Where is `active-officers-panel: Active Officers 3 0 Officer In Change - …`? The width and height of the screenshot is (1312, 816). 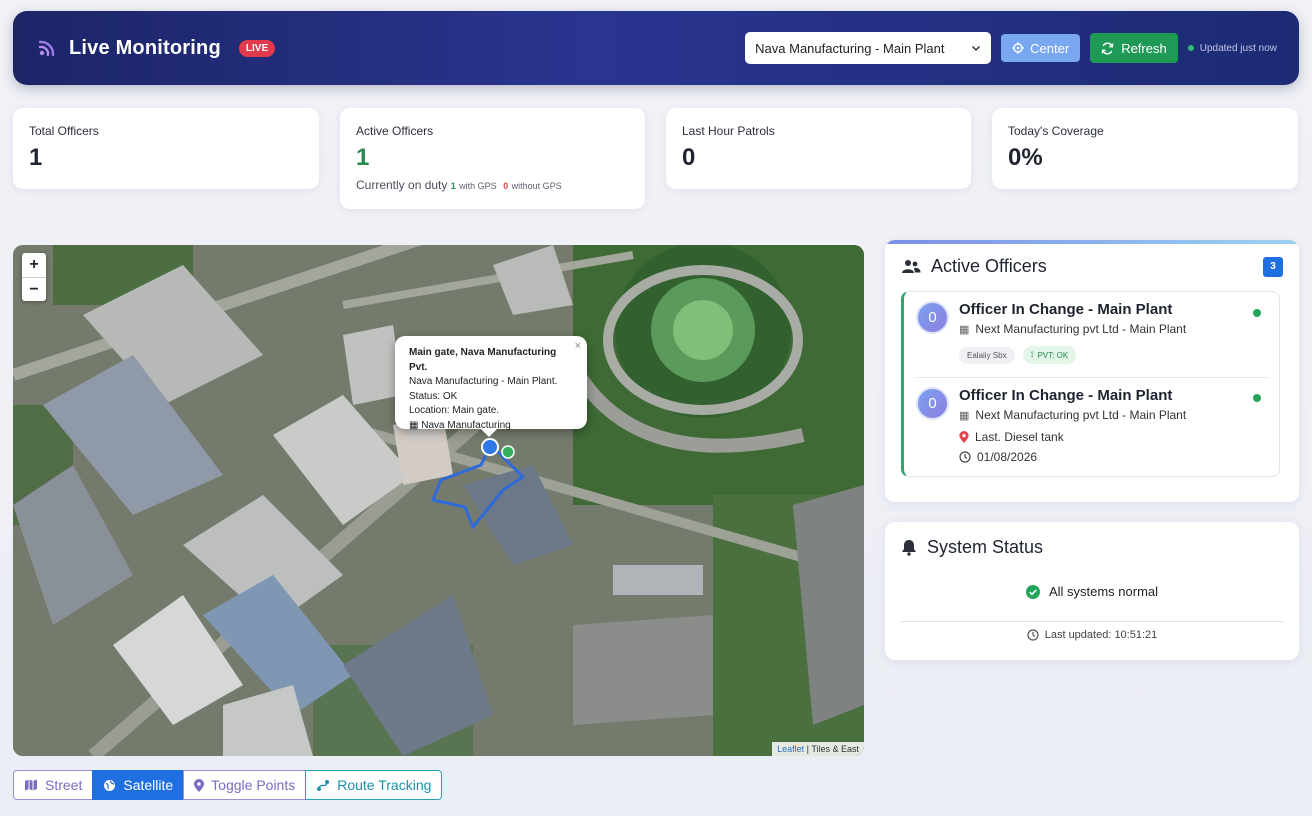
active-officers-panel: Active Officers 3 0 Officer In Change - … is located at coordinates (1092, 371).